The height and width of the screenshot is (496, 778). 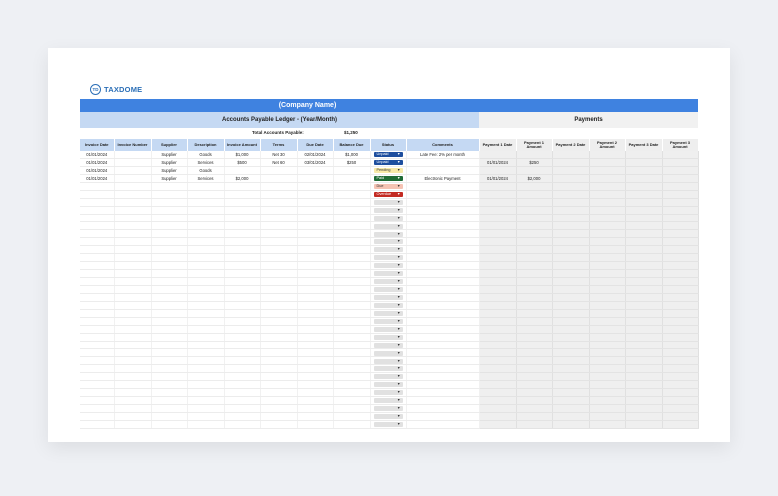 I want to click on status-cell: Unpaid ▼, so click(x=388, y=162).